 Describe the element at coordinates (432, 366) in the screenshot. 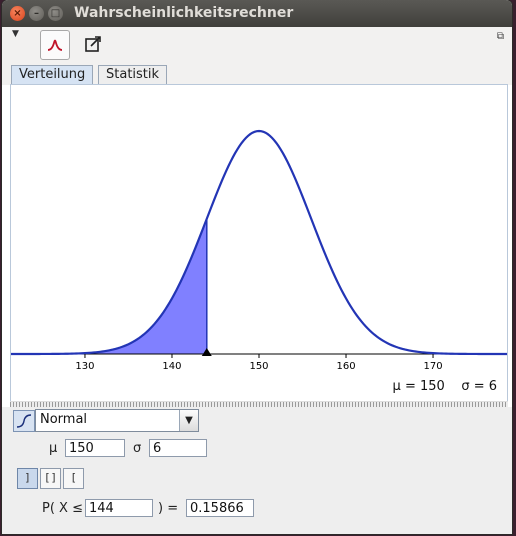

I see `x-tick-label: 170` at that location.